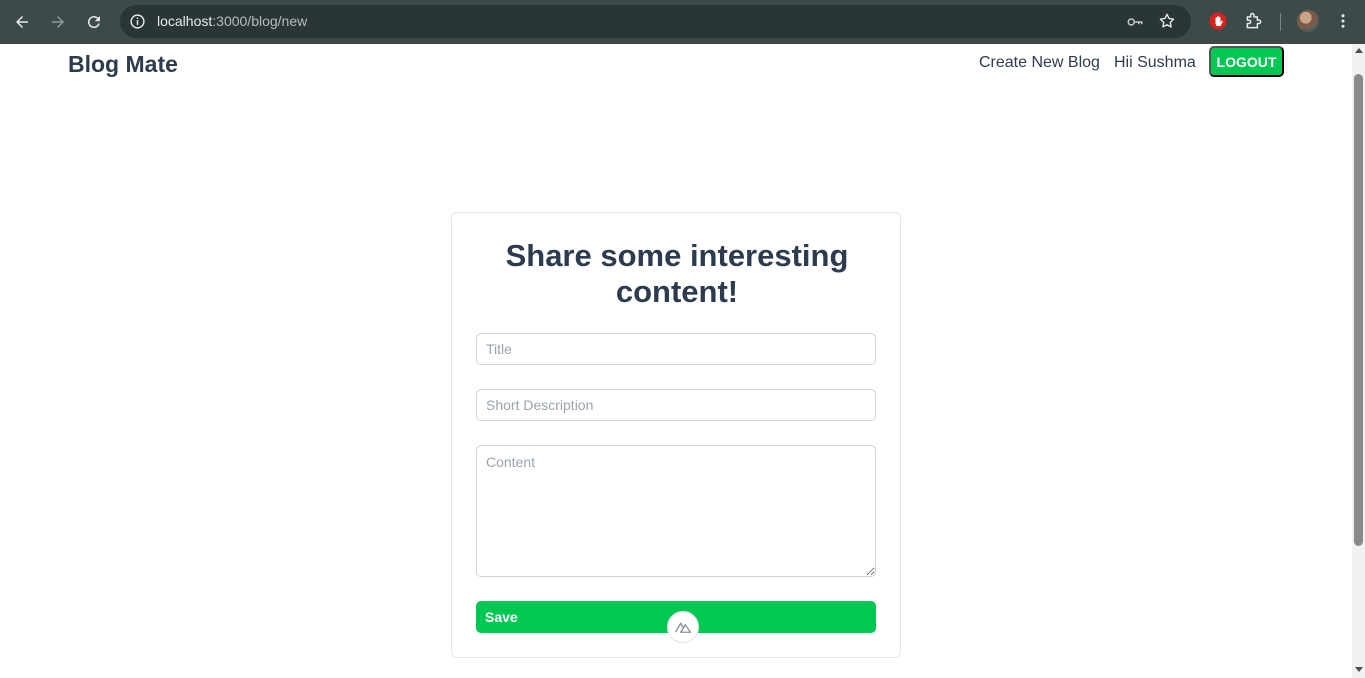 Image resolution: width=1365 pixels, height=678 pixels. I want to click on create-new-blog-link: Create New Blog, so click(1039, 63).